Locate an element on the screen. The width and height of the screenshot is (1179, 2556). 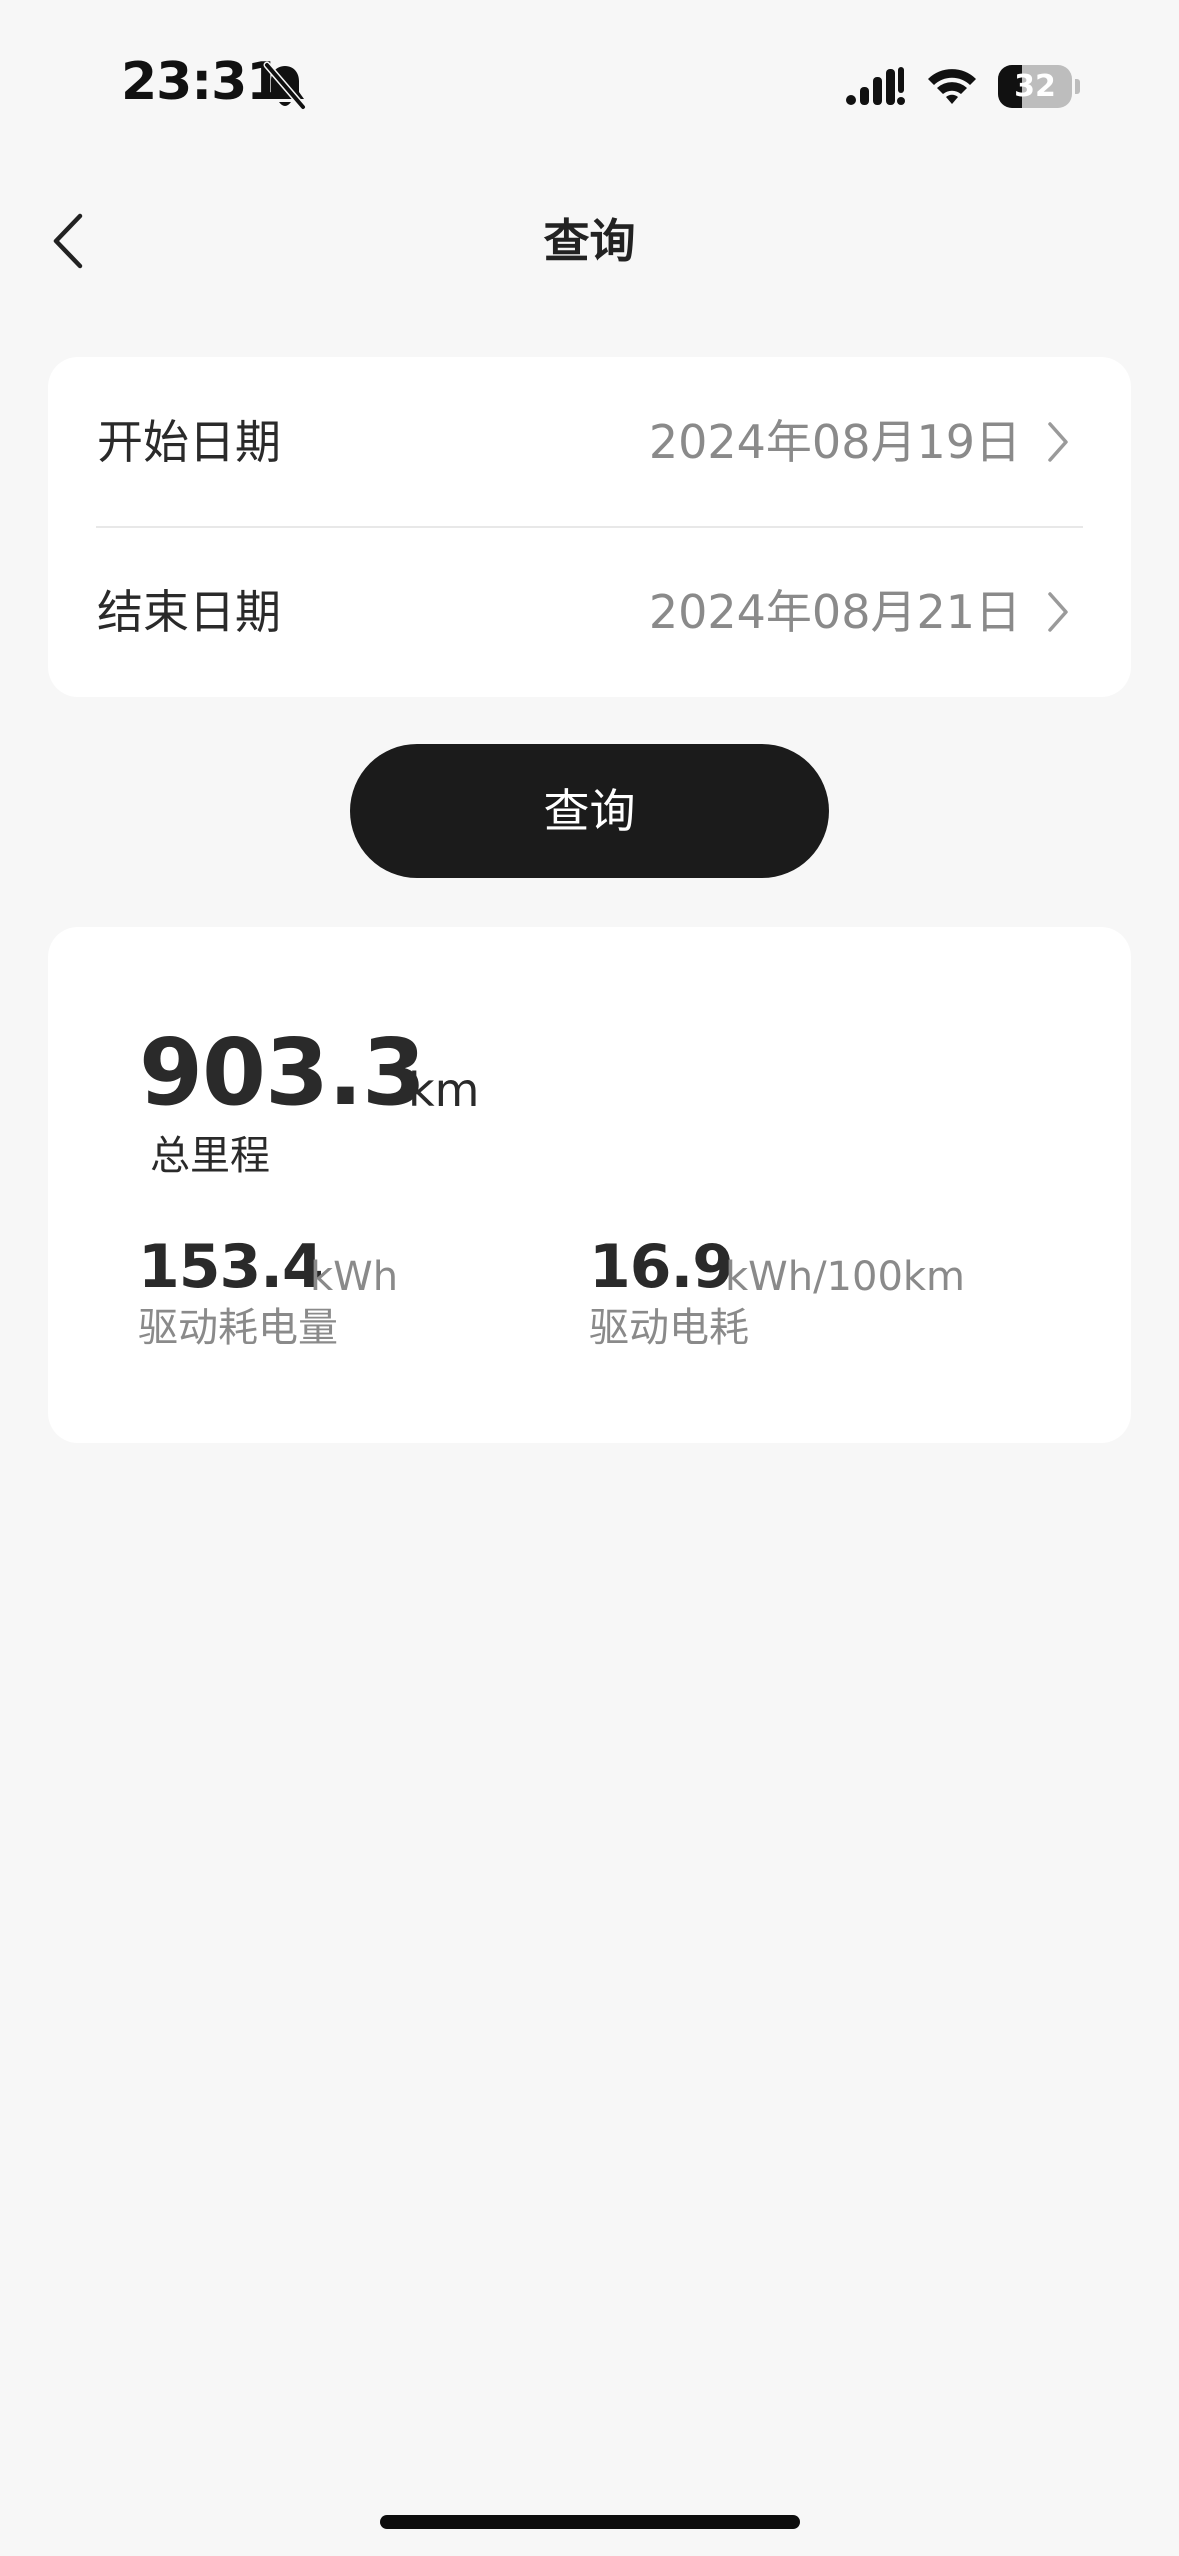
home-indicator is located at coordinates (590, 2522).